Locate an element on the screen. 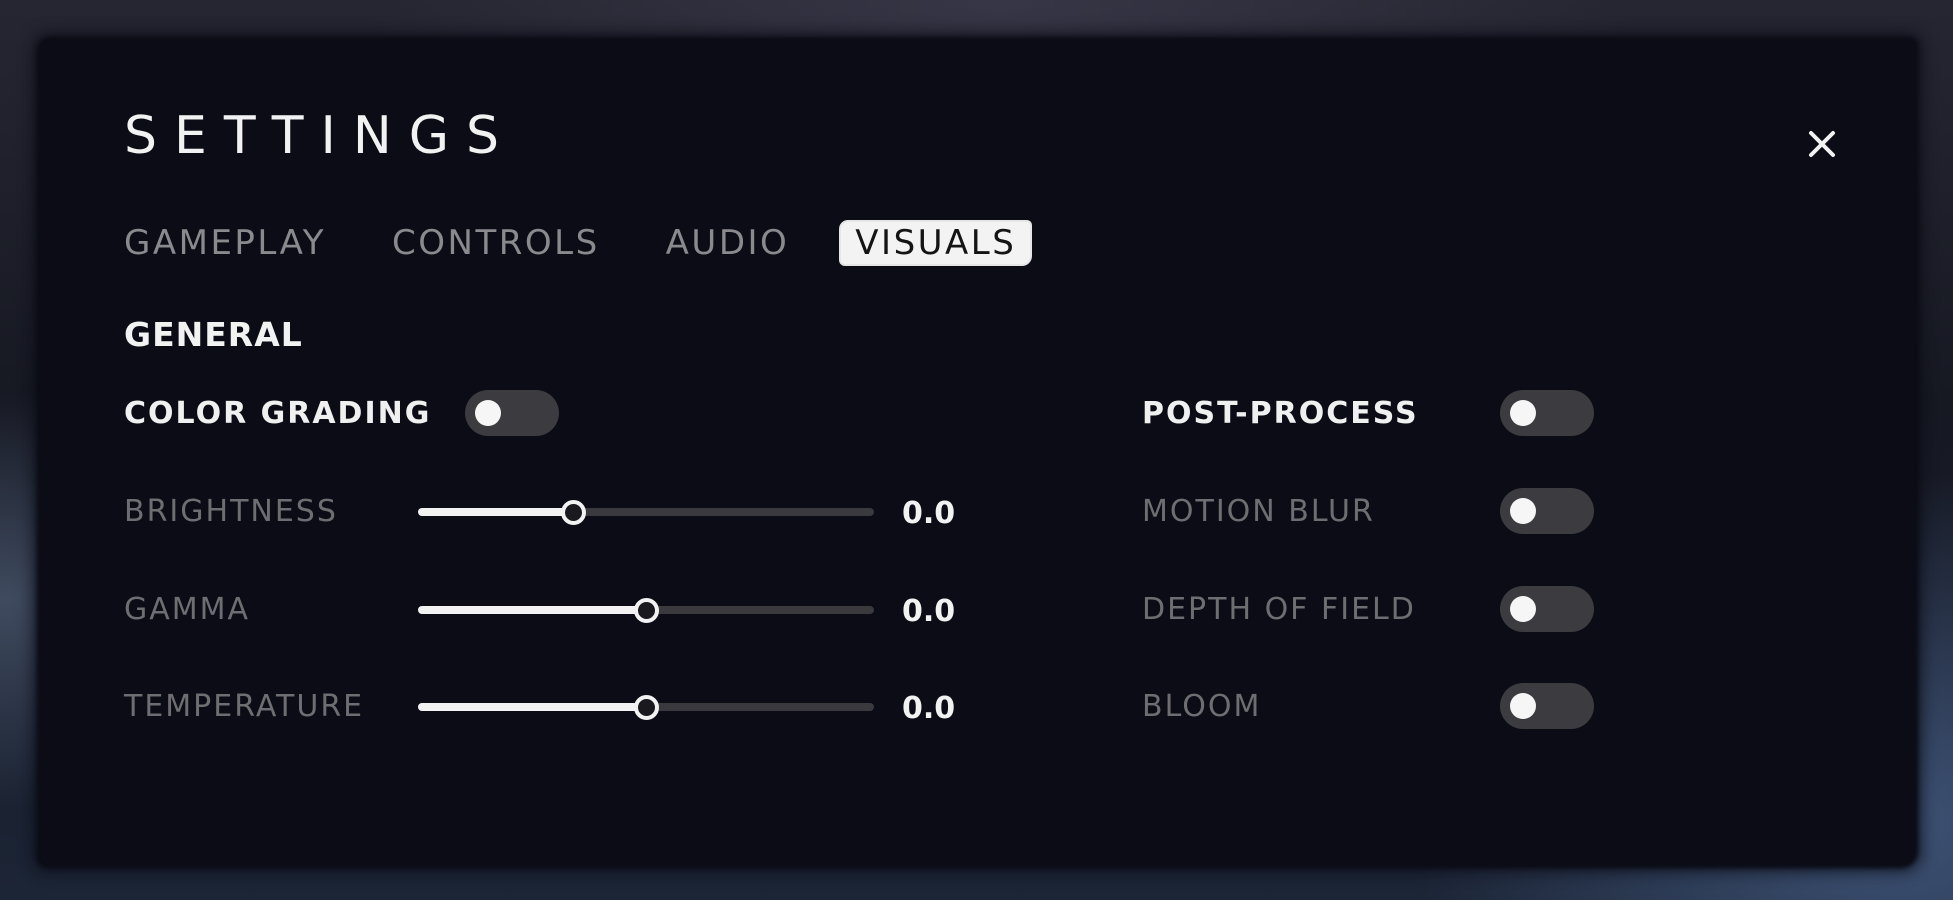  post-process-row: POST-PROCESS is located at coordinates (1280, 414).